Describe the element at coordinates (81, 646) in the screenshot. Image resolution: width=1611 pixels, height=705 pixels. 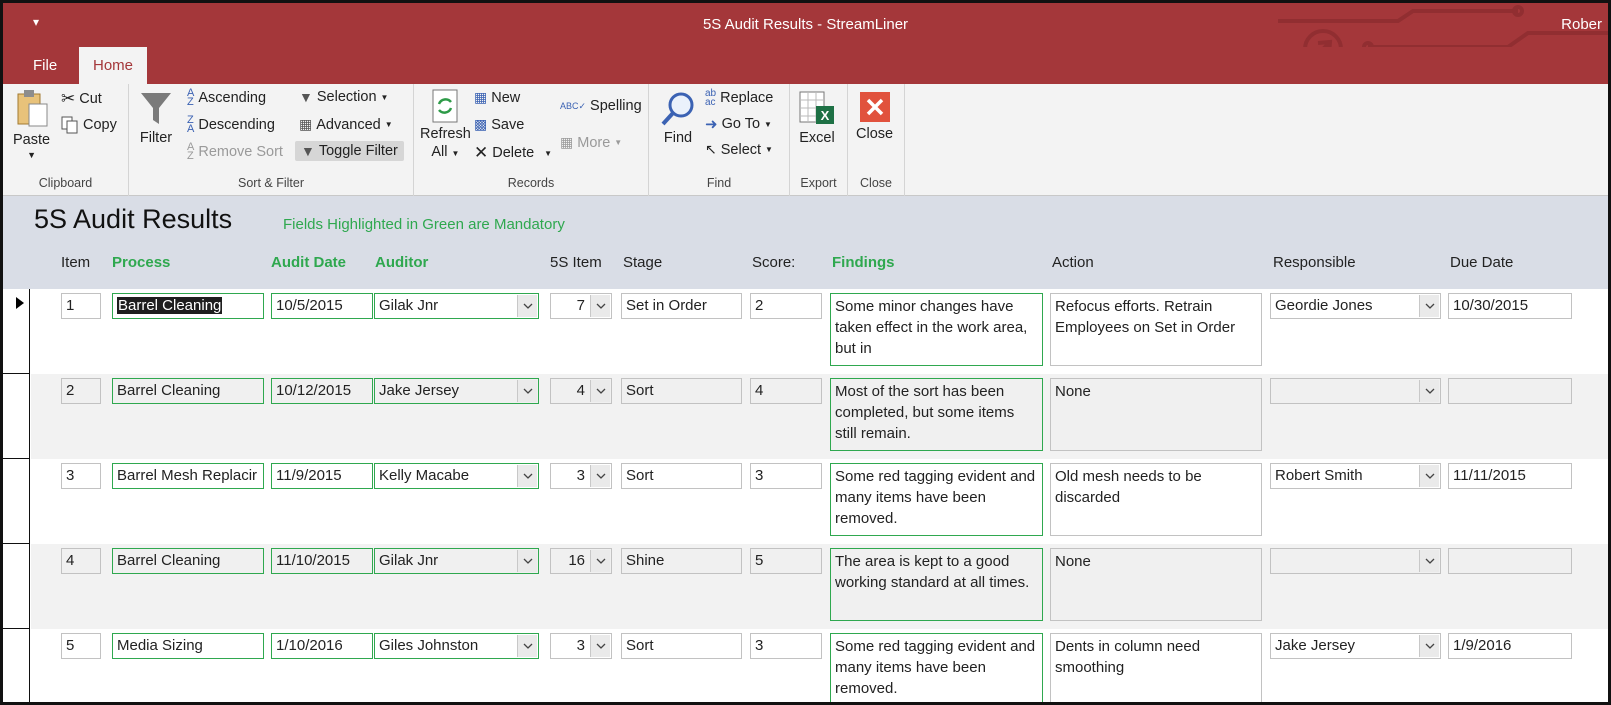
I see `item-field: 5` at that location.